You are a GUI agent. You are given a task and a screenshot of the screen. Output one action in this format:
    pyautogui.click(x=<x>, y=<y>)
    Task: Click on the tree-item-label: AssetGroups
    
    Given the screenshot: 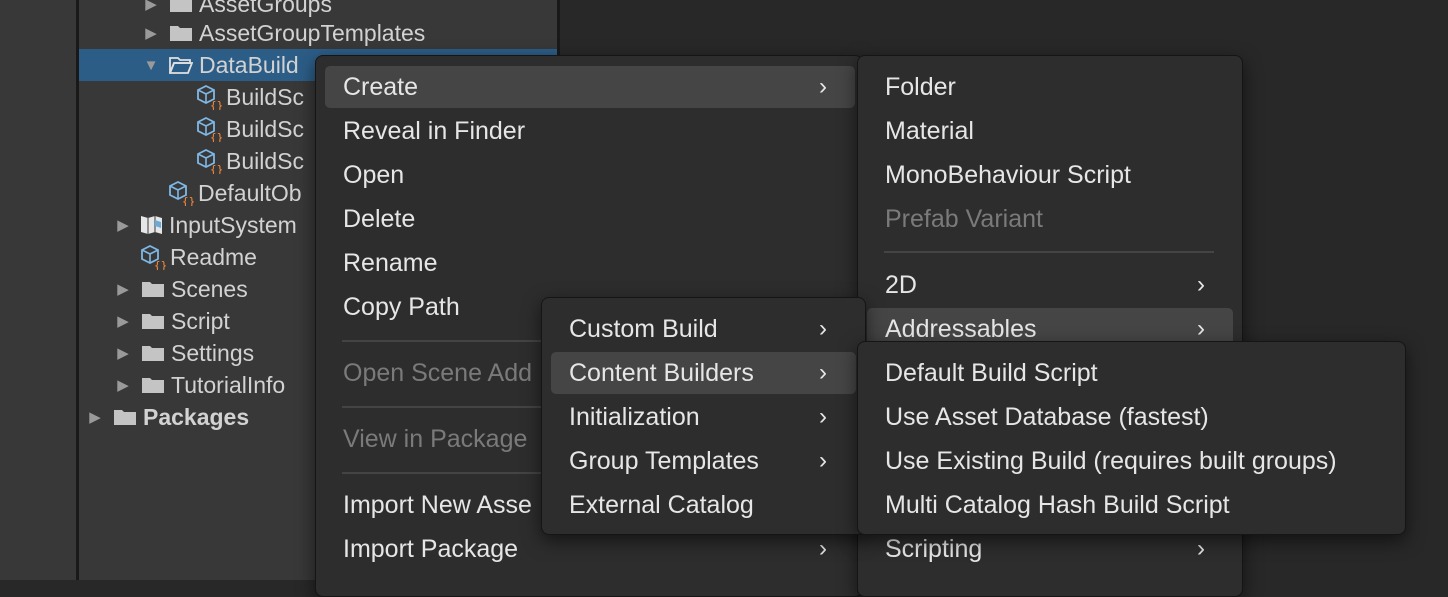 What is the action you would take?
    pyautogui.click(x=265, y=8)
    